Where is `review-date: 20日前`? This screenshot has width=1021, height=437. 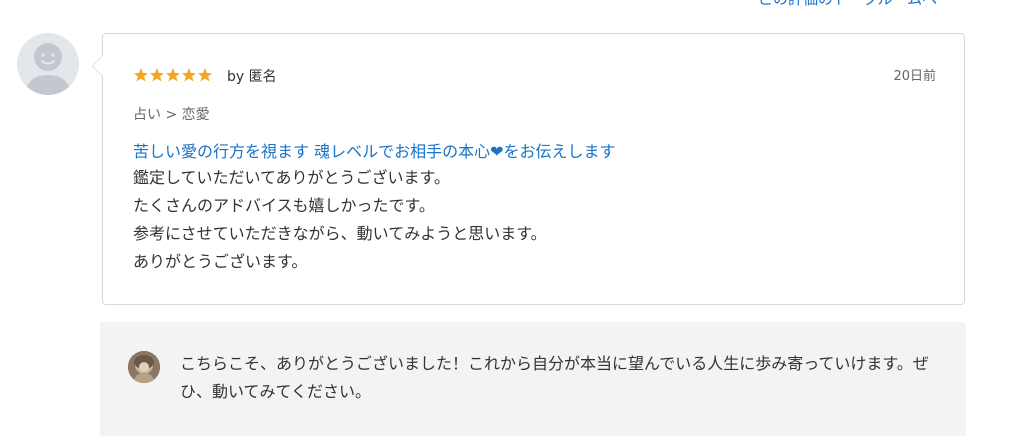
review-date: 20日前 is located at coordinates (914, 76).